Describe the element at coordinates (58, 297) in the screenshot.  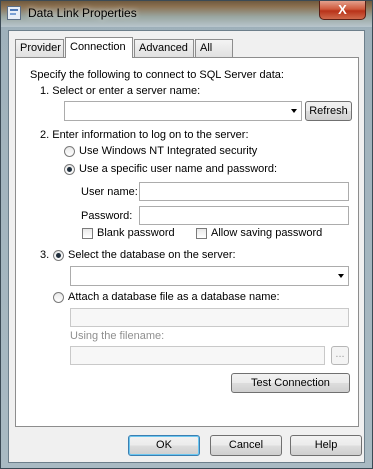
I see `radio-attach-database` at that location.